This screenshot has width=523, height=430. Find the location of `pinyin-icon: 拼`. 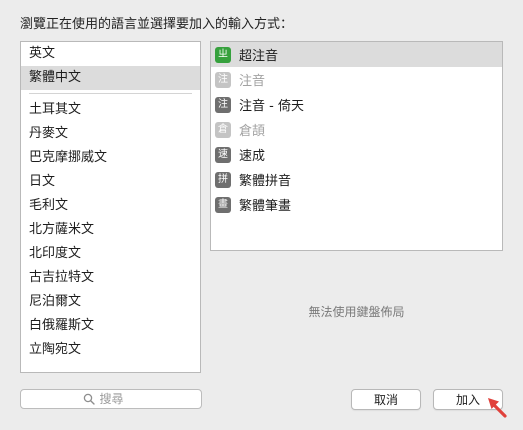

pinyin-icon: 拼 is located at coordinates (223, 179).